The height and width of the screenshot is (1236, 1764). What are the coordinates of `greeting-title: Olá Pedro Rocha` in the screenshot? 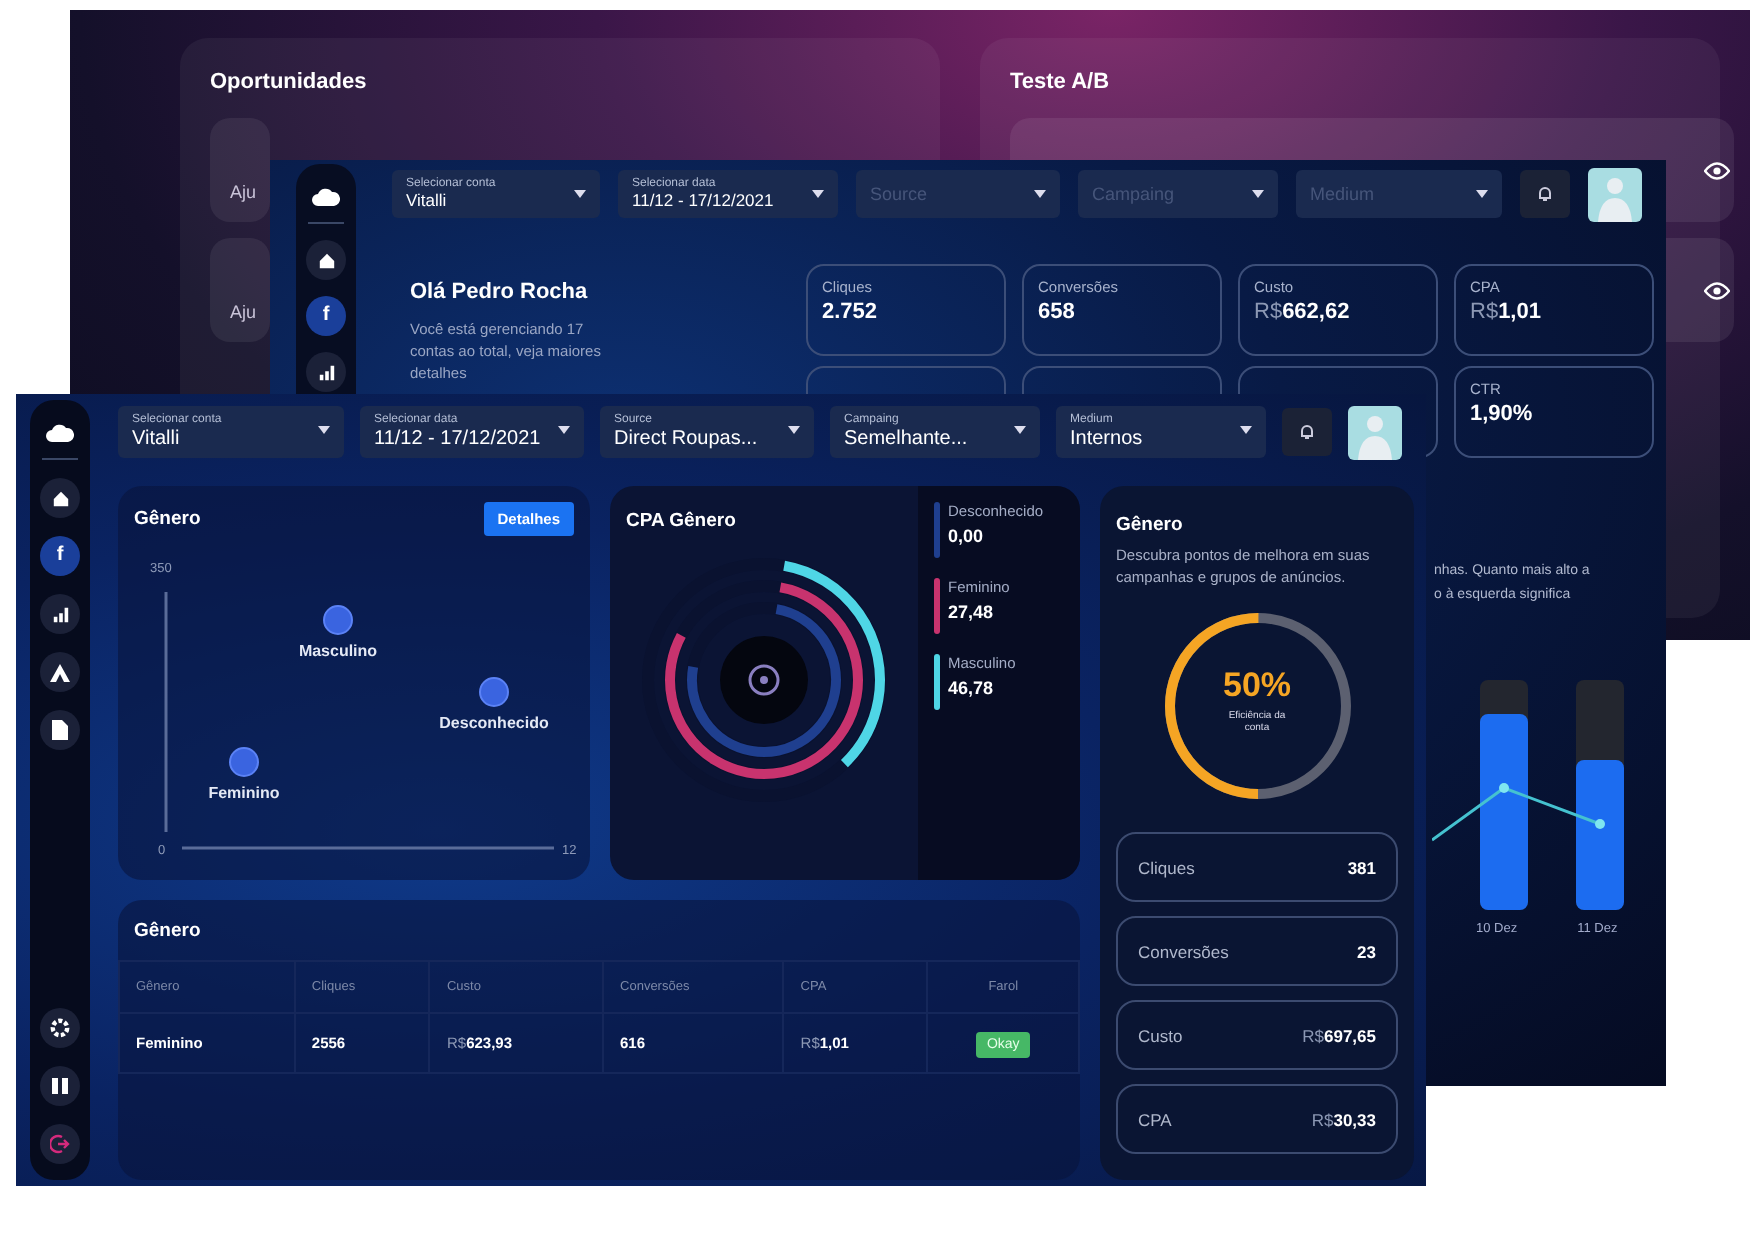 It's located at (500, 292).